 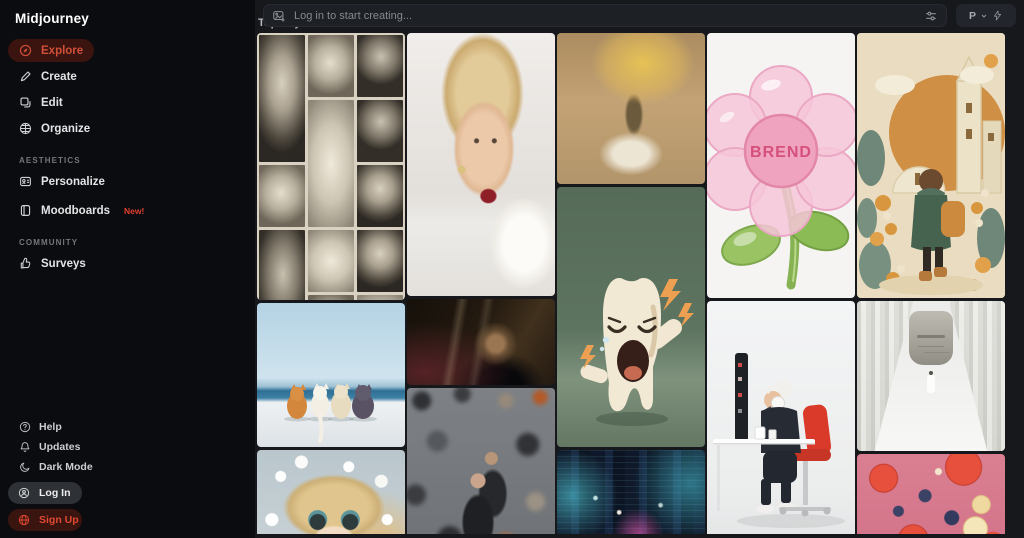 I want to click on sidebar-footer: Help Updates Dark Mode Log In Sign Up, so click(x=127, y=477).